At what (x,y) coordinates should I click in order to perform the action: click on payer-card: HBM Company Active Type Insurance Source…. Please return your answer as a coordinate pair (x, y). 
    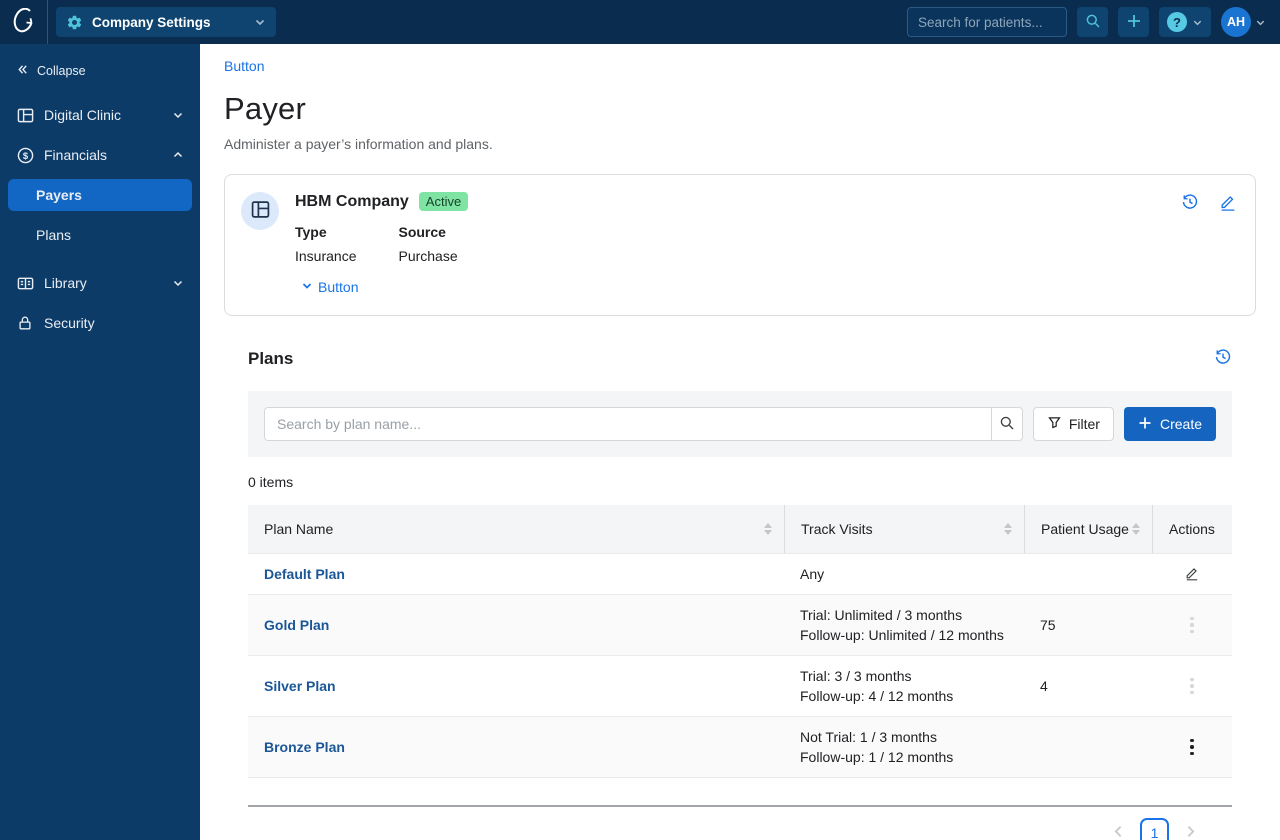
    Looking at the image, I should click on (740, 245).